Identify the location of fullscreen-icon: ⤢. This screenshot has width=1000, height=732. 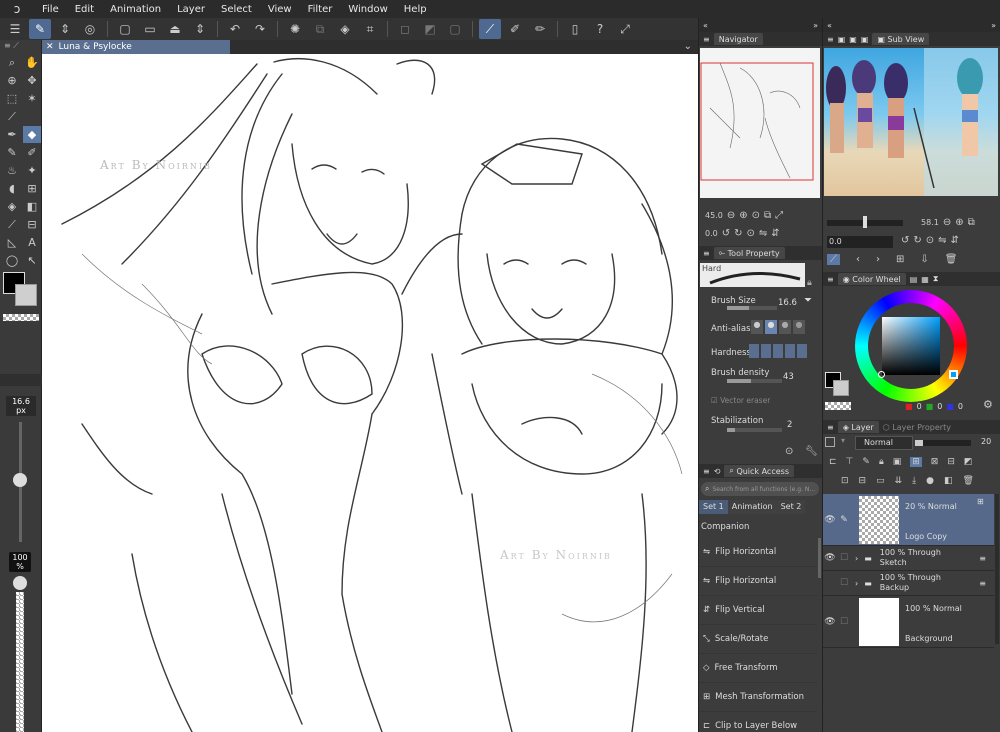
(625, 29).